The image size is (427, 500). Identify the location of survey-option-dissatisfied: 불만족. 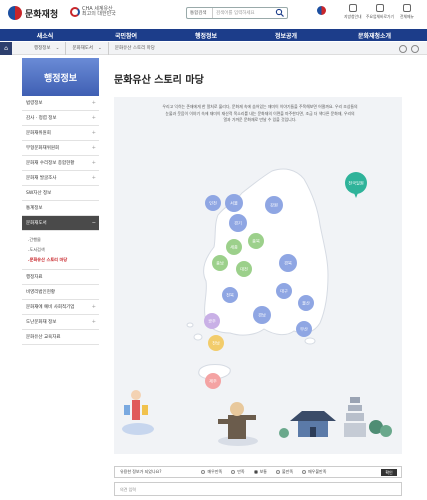
(284, 472).